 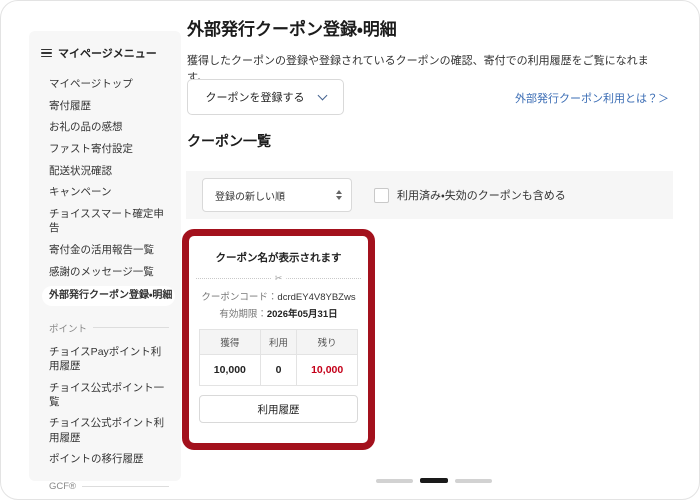 What do you see at coordinates (327, 342) in the screenshot?
I see `header-remaining: 残り` at bounding box center [327, 342].